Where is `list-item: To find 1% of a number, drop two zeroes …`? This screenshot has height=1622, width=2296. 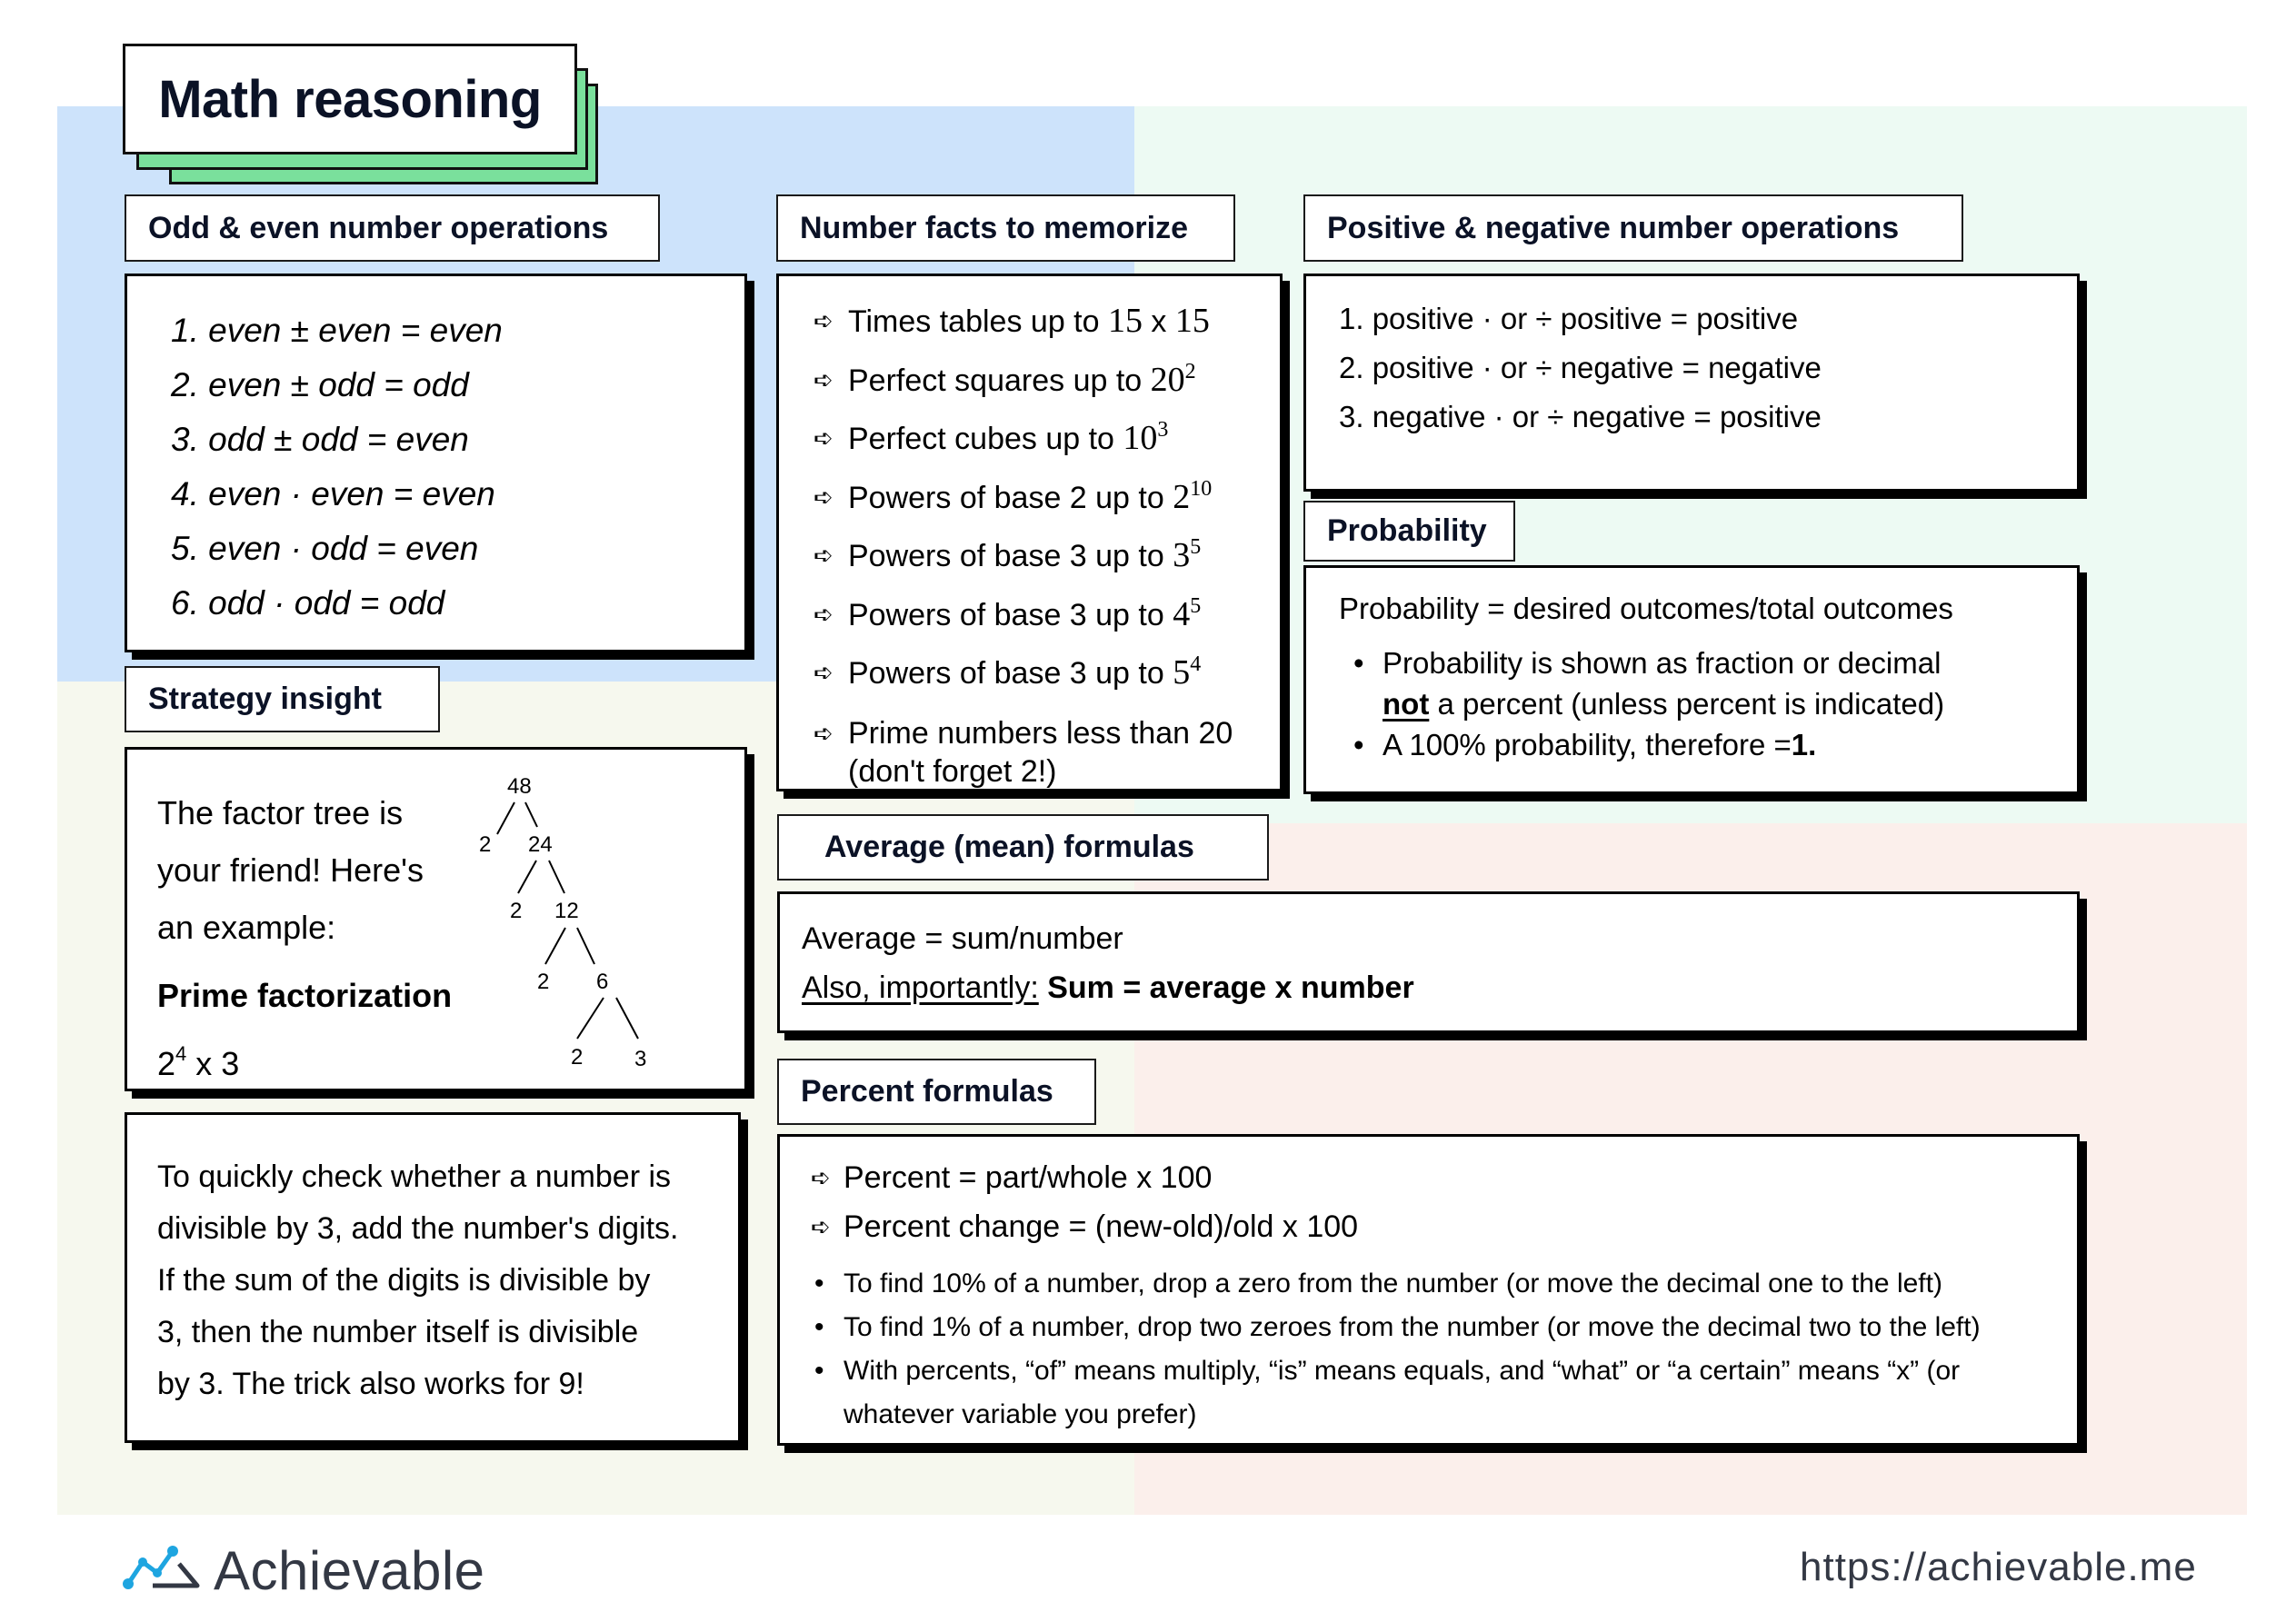 list-item: To find 1% of a number, drop two zeroes … is located at coordinates (1429, 1327).